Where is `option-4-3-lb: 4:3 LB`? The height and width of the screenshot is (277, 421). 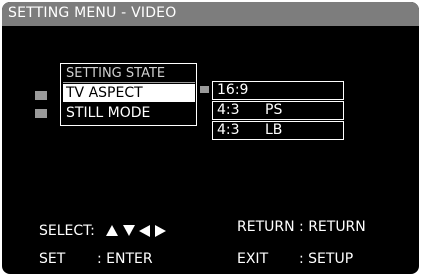
option-4-3-lb: 4:3 LB is located at coordinates (278, 130).